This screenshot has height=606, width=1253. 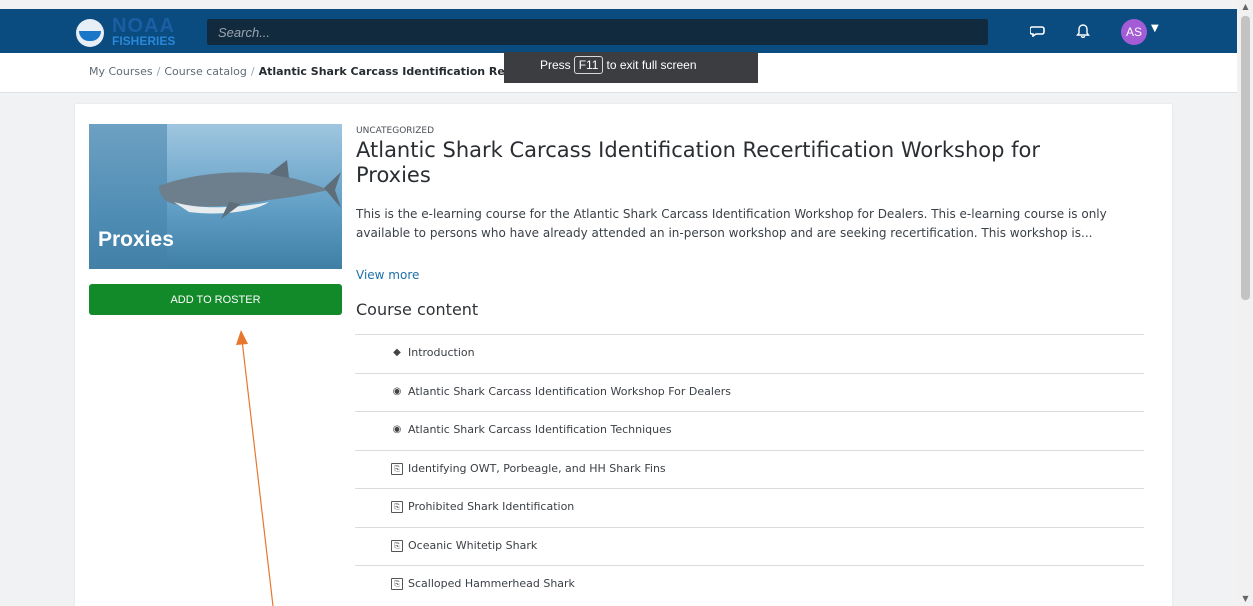 I want to click on scroll-down-arrow-icon: ▼, so click(x=1245, y=599).